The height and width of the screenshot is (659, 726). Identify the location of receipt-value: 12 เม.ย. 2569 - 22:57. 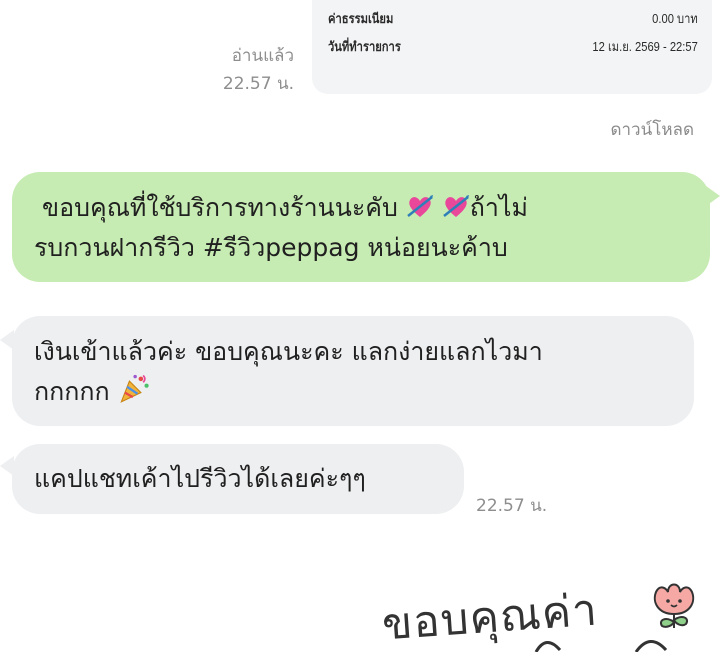
(645, 46).